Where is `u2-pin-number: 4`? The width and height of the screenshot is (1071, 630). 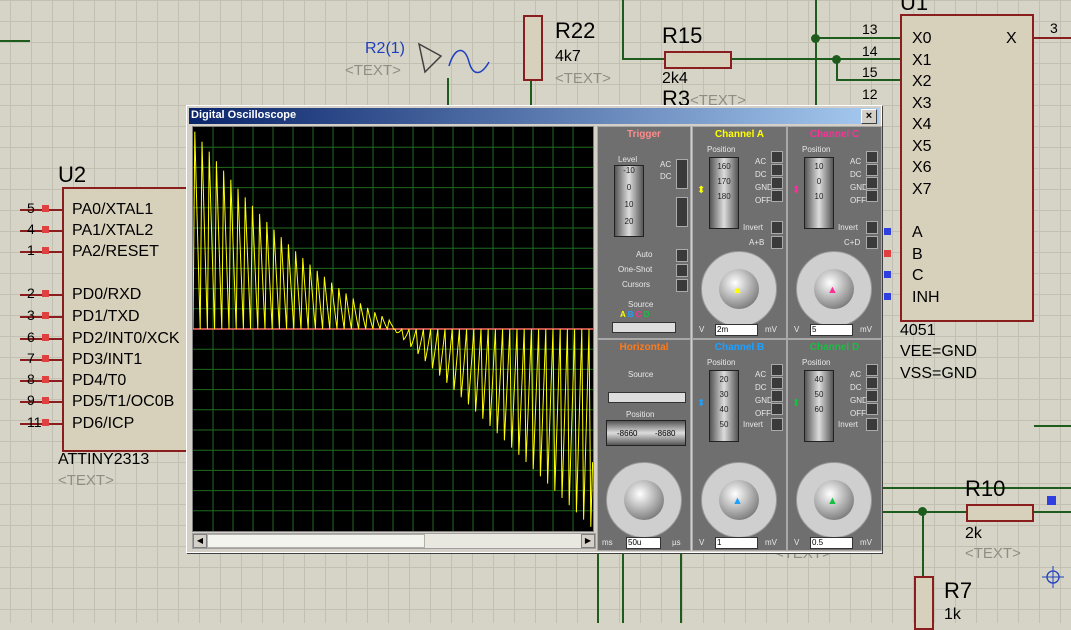
u2-pin-number: 4 is located at coordinates (31, 229).